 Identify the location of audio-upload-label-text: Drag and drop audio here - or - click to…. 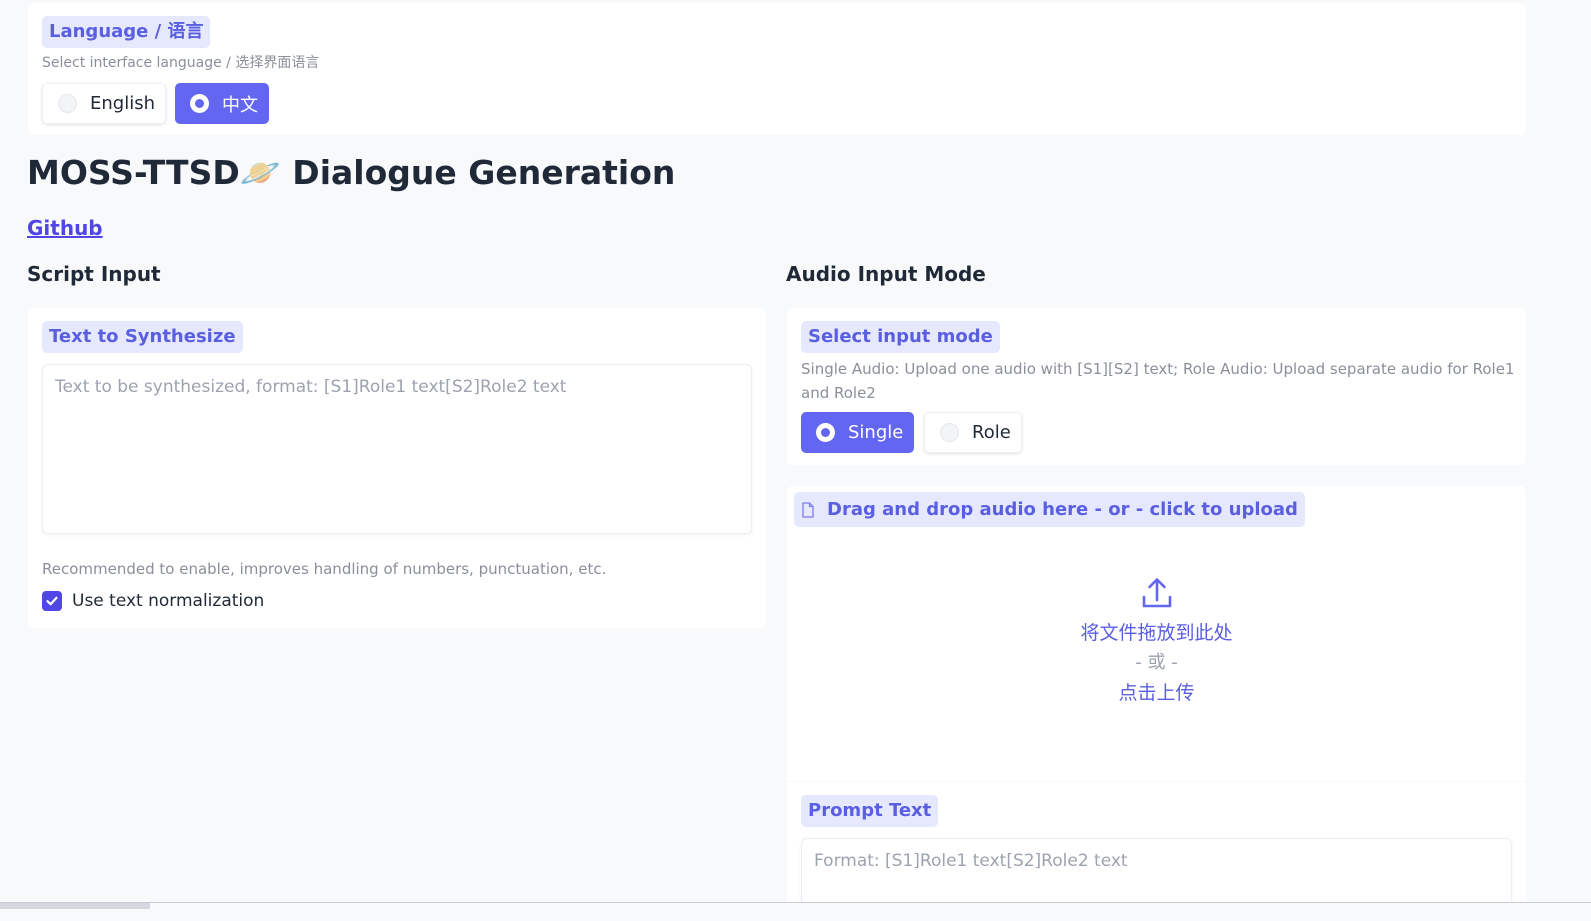
(1062, 509).